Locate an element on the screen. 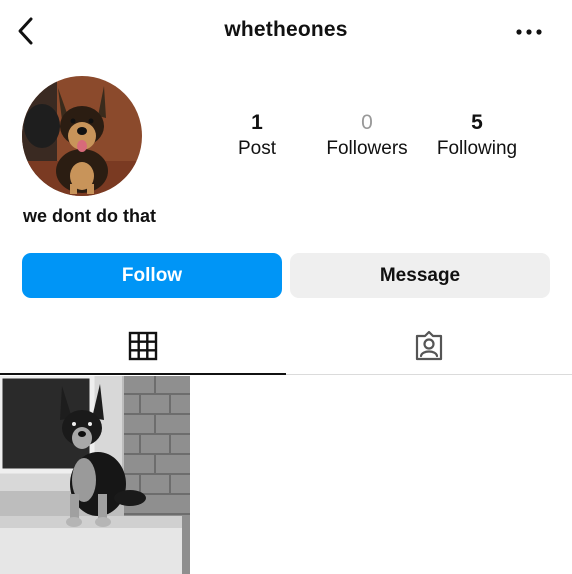  following-count: 5 Following is located at coordinates (477, 136).